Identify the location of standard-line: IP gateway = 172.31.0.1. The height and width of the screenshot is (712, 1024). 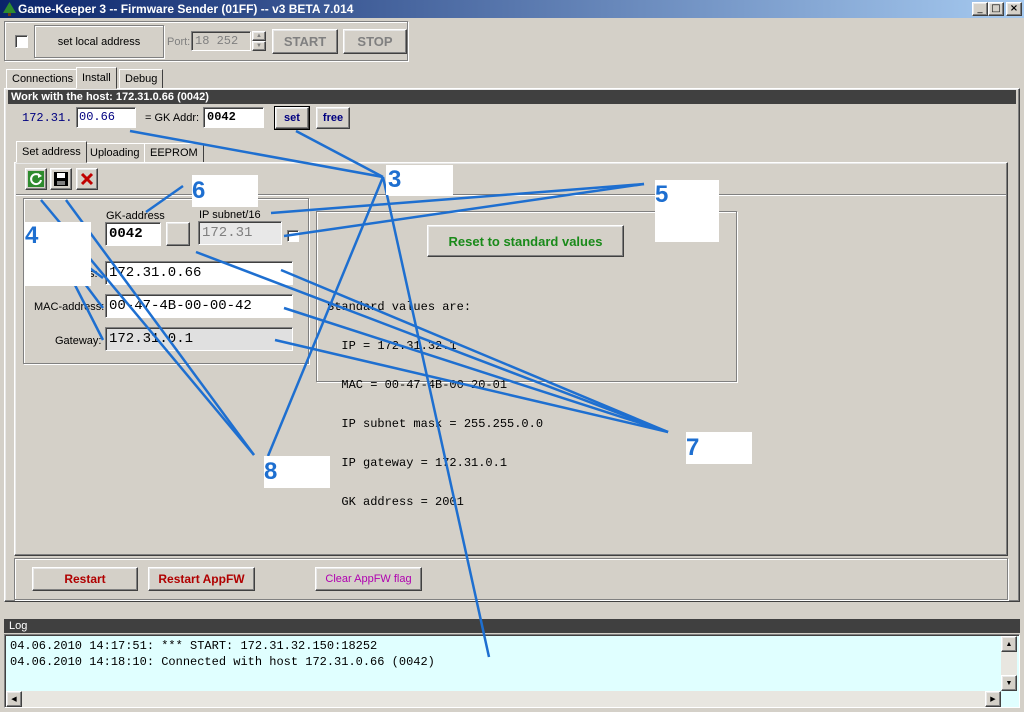
(417, 463).